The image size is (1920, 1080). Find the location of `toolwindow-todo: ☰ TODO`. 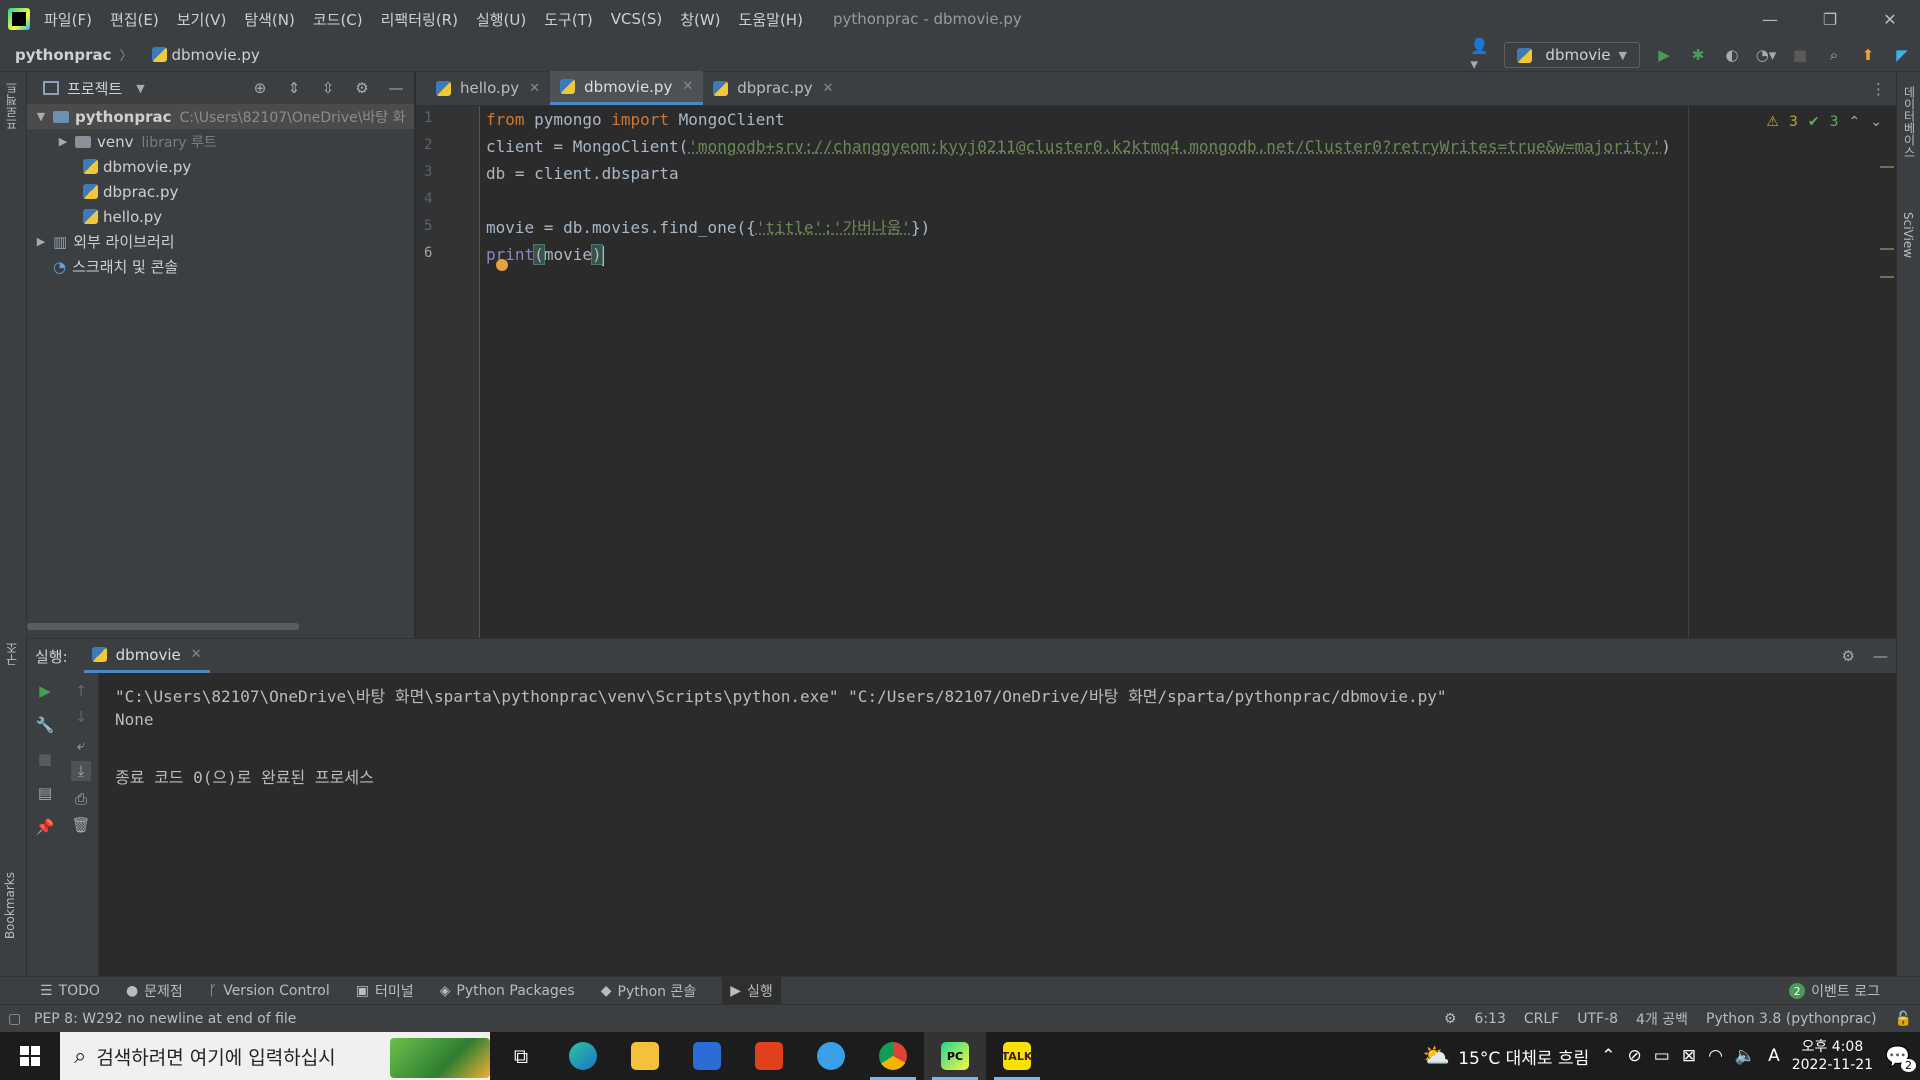

toolwindow-todo: ☰ TODO is located at coordinates (70, 991).